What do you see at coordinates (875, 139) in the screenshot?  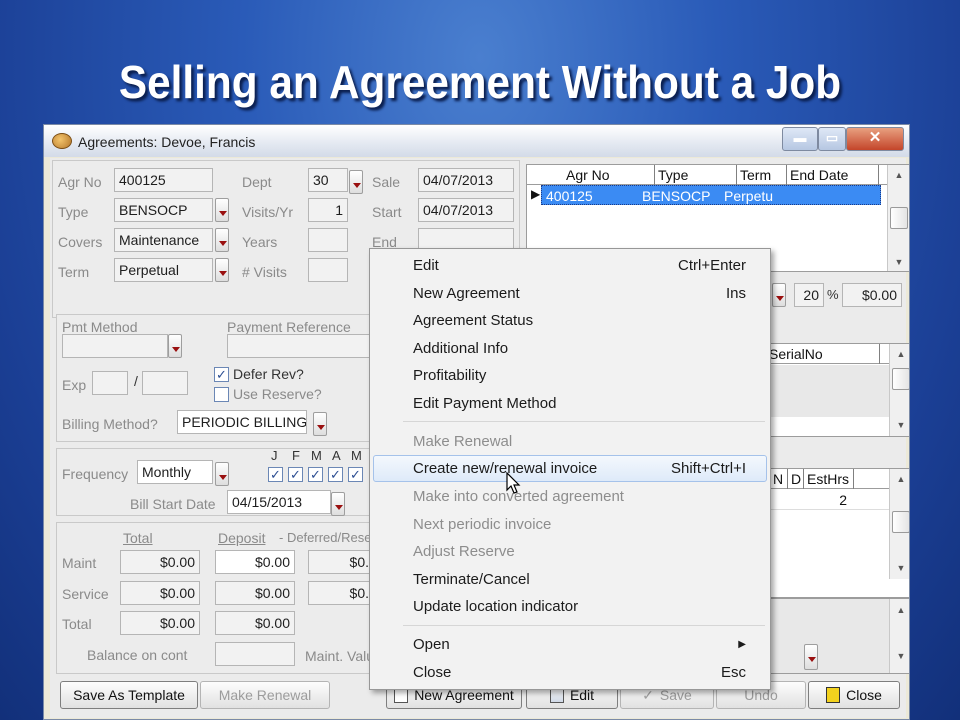 I see `close-window-button: ✕` at bounding box center [875, 139].